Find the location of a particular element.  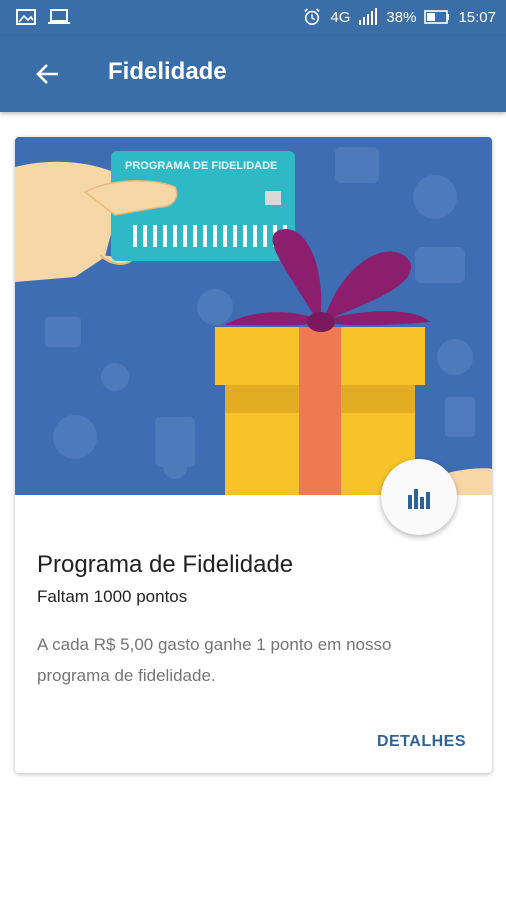

battery-icon is located at coordinates (437, 17).